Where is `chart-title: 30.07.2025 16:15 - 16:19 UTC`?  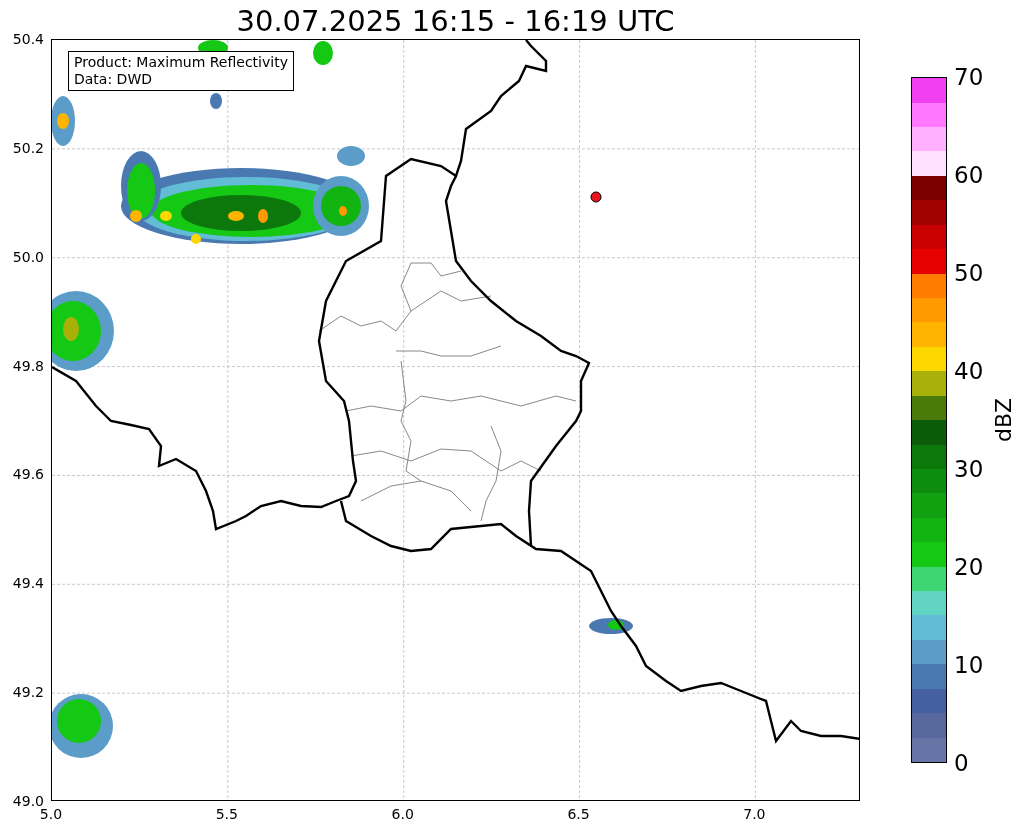
chart-title: 30.07.2025 16:15 - 16:19 UTC is located at coordinates (455, 21).